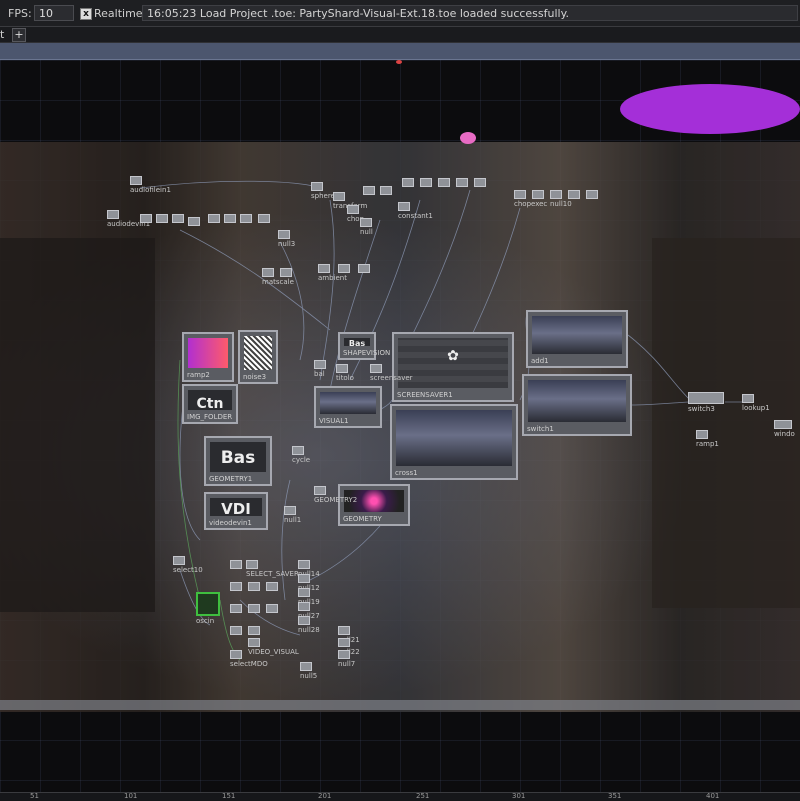  What do you see at coordinates (208, 608) in the screenshot?
I see `node-oscin: oscin` at bounding box center [208, 608].